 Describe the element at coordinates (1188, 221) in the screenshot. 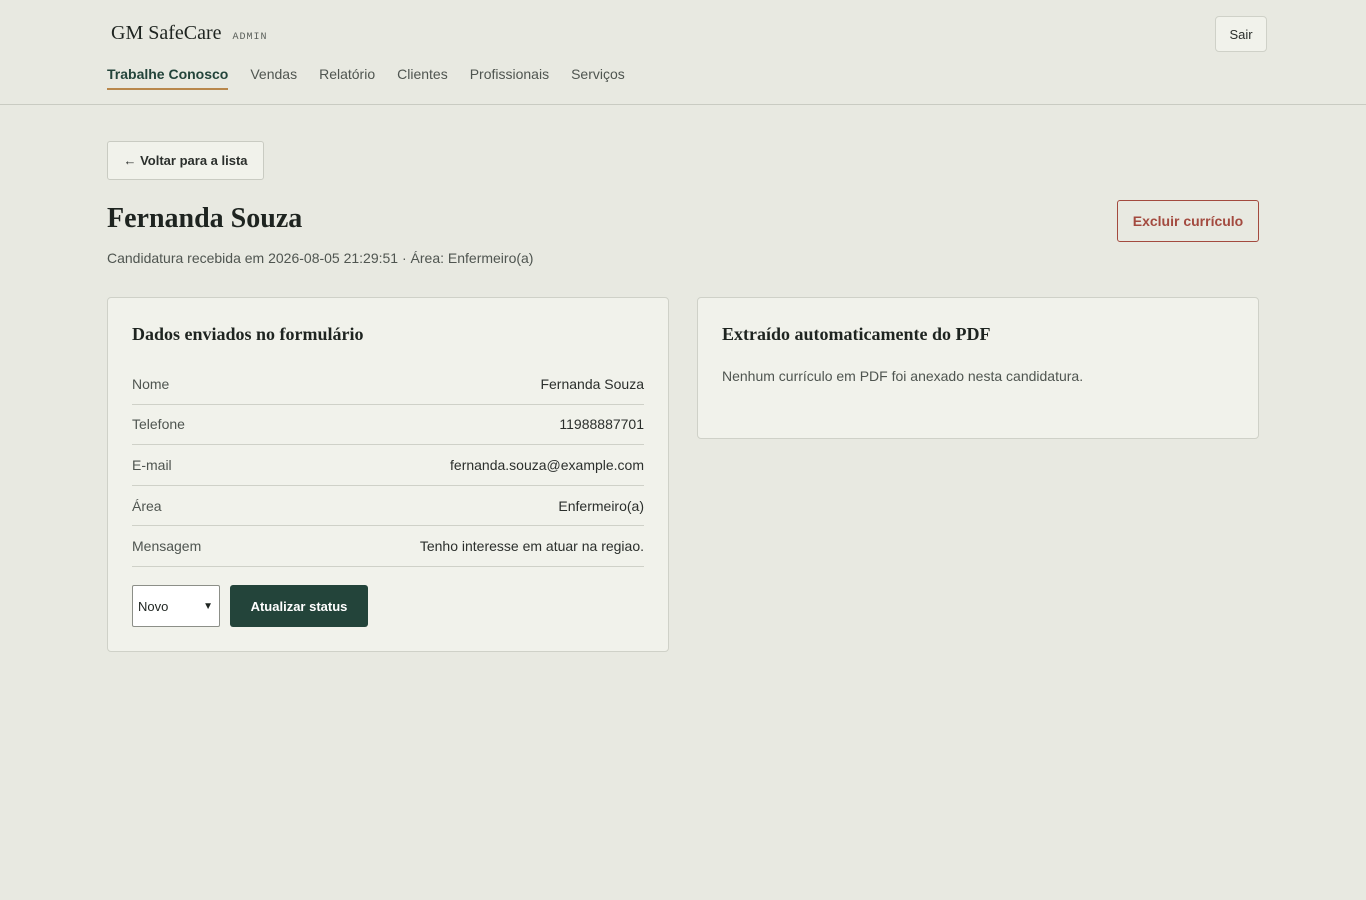

I see `delete-resume-button: Excluir currículo` at that location.